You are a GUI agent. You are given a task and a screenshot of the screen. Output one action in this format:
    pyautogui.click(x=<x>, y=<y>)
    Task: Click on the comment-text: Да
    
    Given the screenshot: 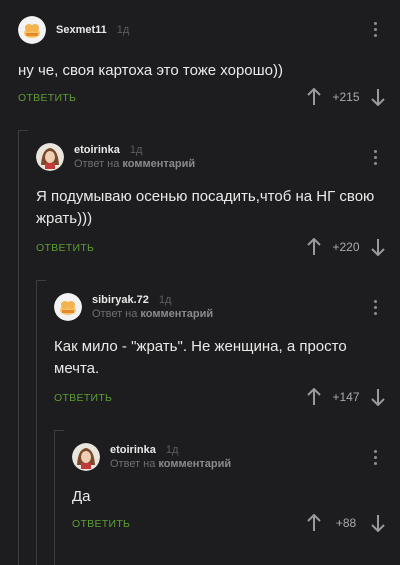 What is the action you would take?
    pyautogui.click(x=81, y=496)
    